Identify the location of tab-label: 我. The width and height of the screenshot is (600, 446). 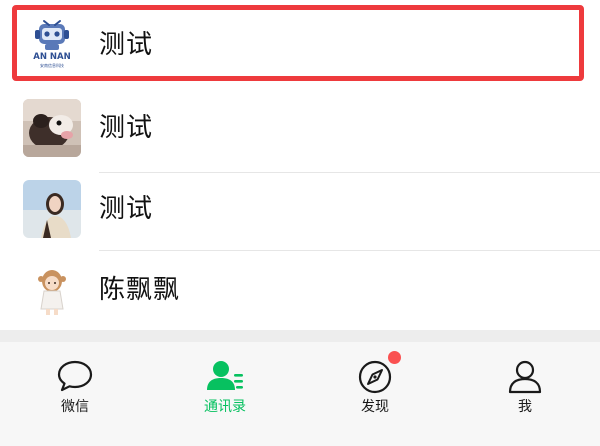
(525, 407).